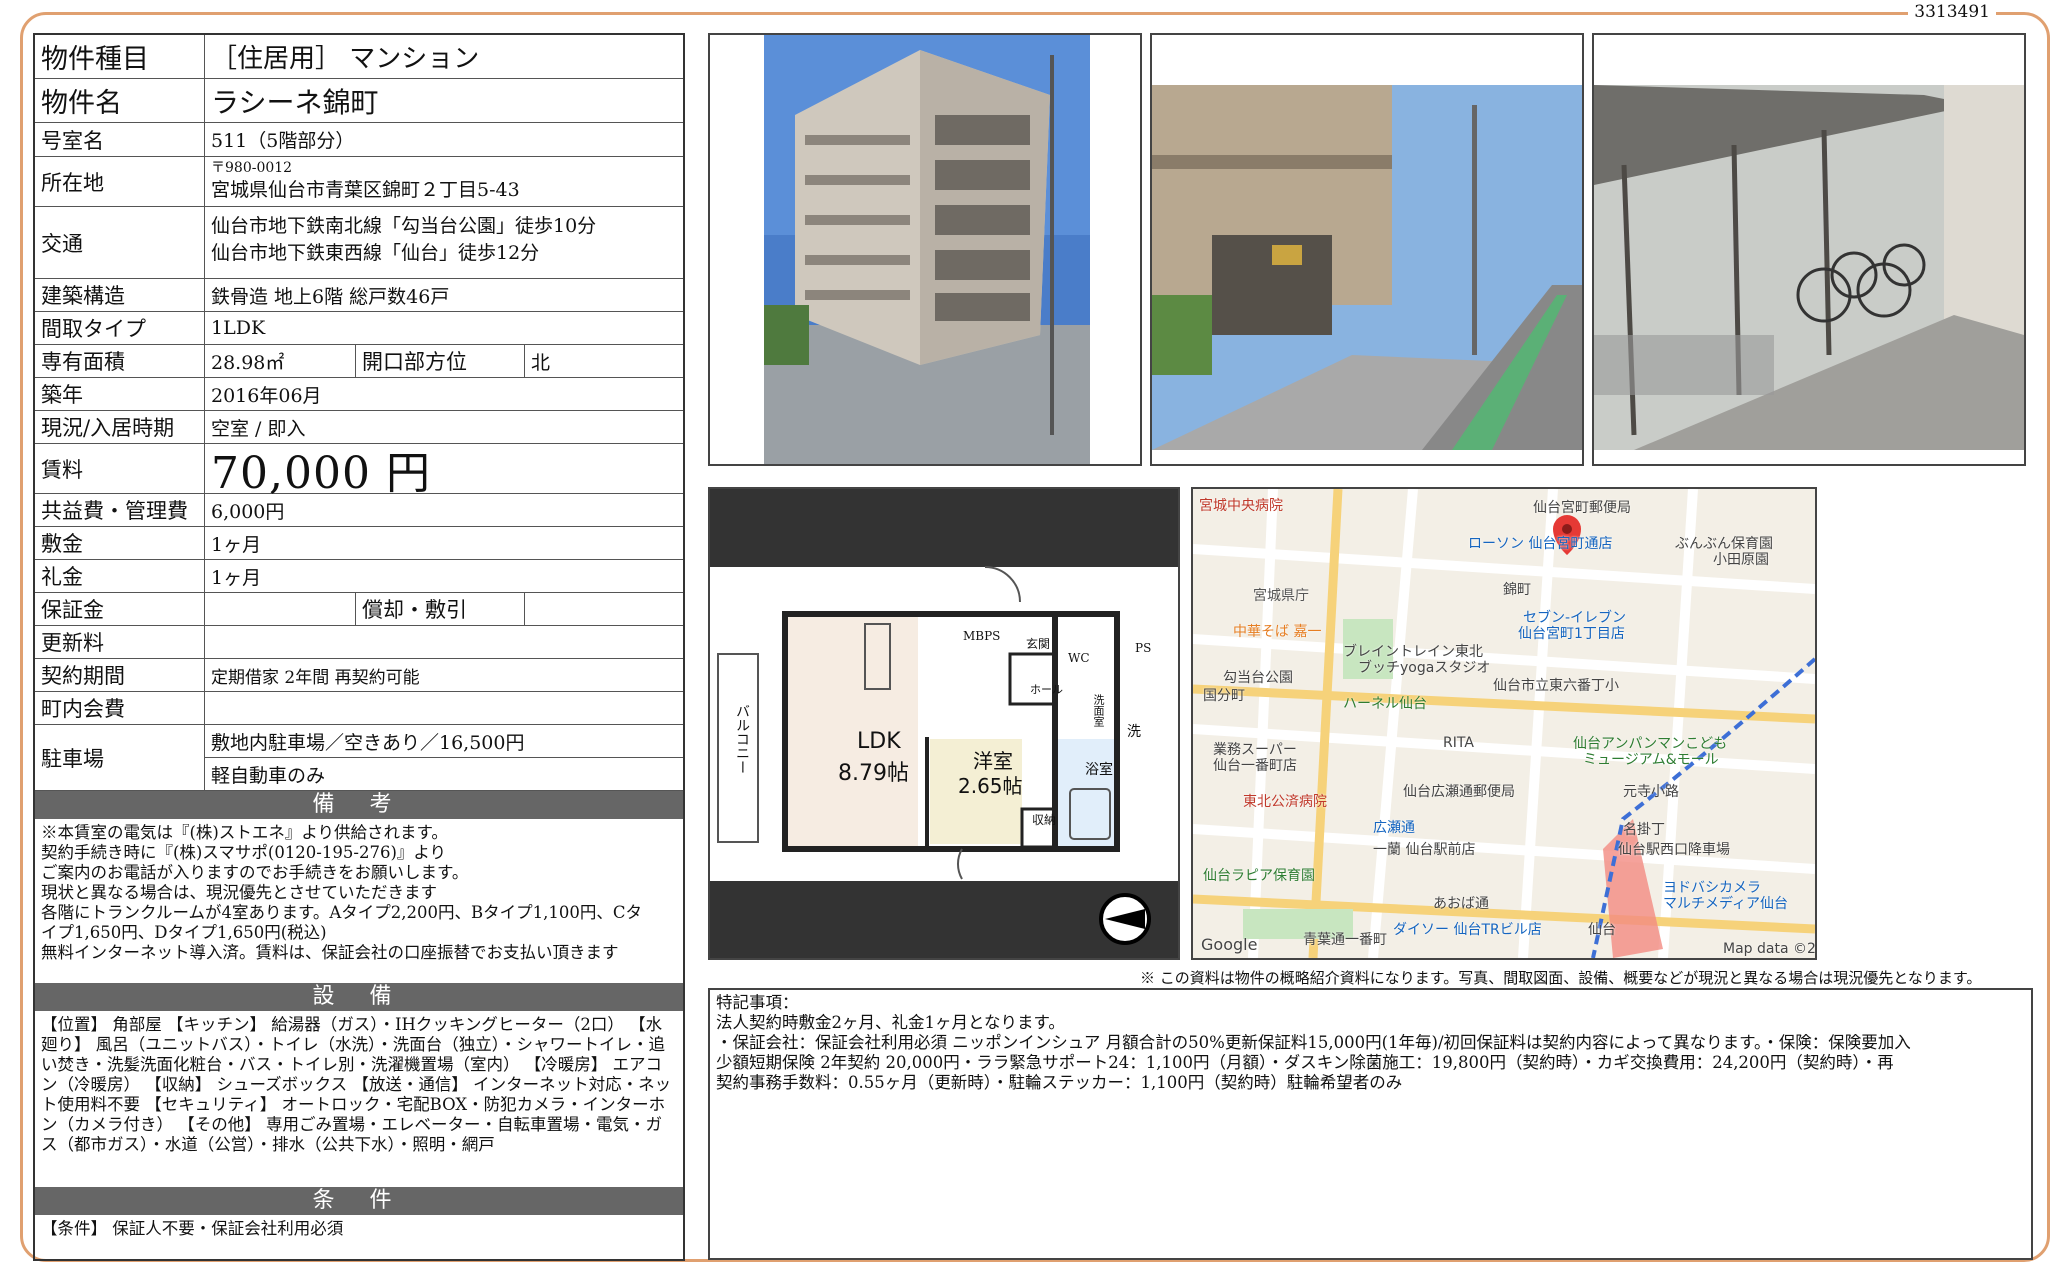  Describe the element at coordinates (1461, 904) in the screenshot. I see `map-label: あおば通` at that location.